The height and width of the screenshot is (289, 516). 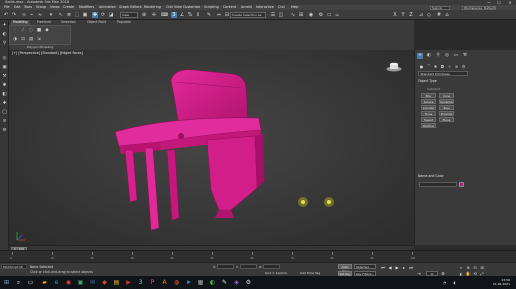 I want to click on create-icon: ✦, so click(x=5, y=26).